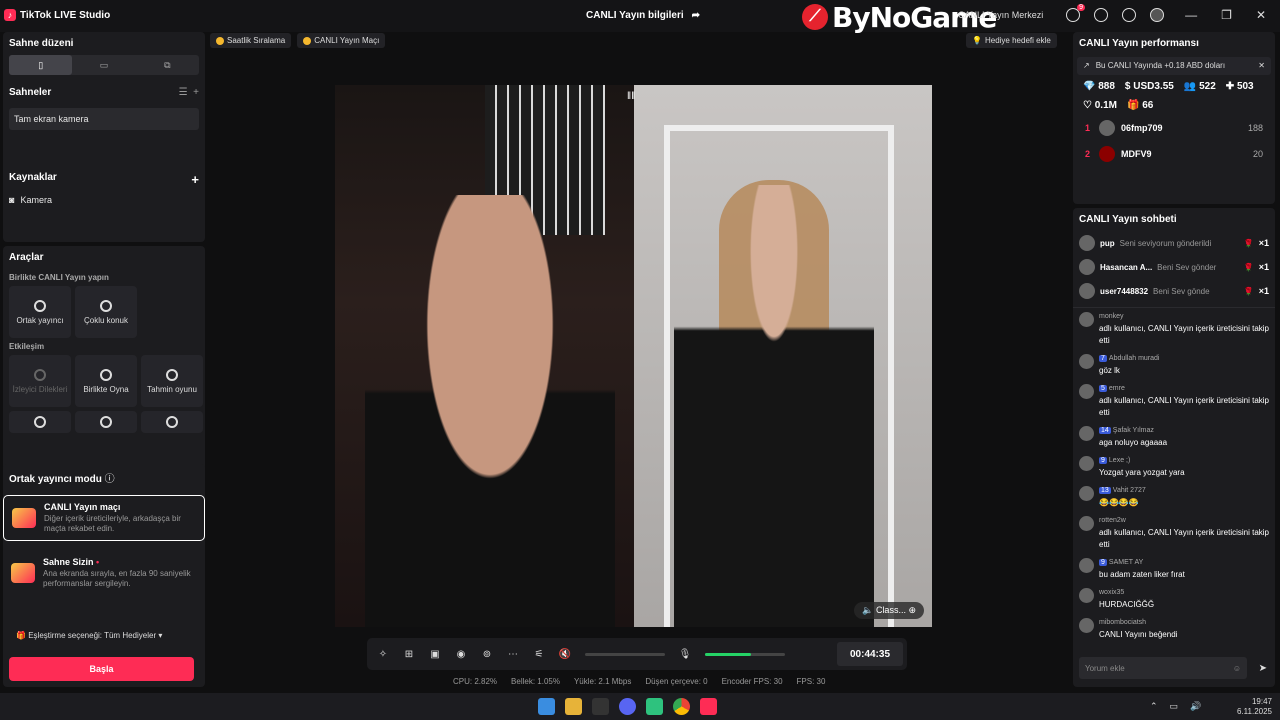 The height and width of the screenshot is (720, 1280). Describe the element at coordinates (172, 381) in the screenshot. I see `prediction-game-button: Tahmin oyunu` at that location.